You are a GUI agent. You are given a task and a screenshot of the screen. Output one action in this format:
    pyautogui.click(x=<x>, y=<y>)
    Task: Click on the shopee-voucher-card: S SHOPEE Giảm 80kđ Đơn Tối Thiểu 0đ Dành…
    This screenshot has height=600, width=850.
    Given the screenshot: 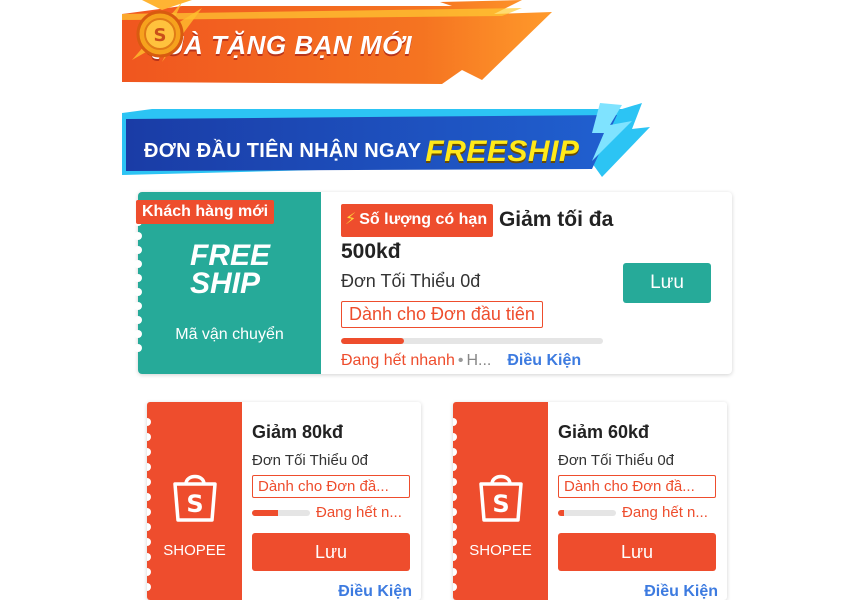 What is the action you would take?
    pyautogui.click(x=284, y=501)
    